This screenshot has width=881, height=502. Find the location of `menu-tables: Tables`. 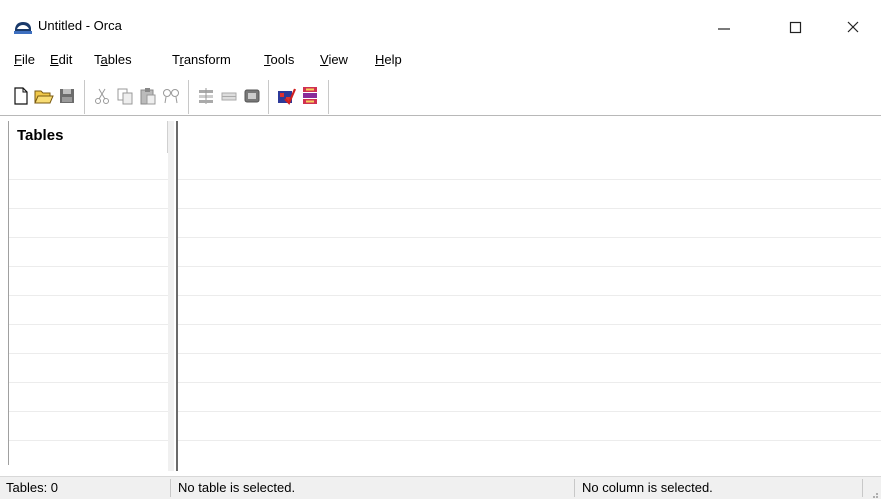

menu-tables: Tables is located at coordinates (113, 59).